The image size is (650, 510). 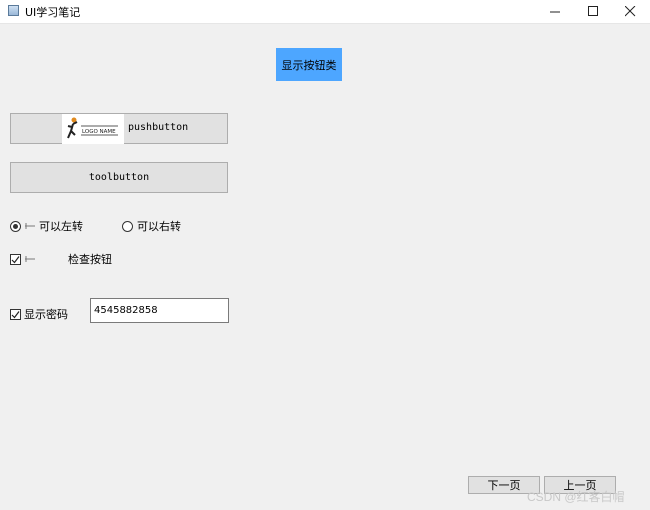 I want to click on next-page-label: 下一页, so click(x=504, y=485).